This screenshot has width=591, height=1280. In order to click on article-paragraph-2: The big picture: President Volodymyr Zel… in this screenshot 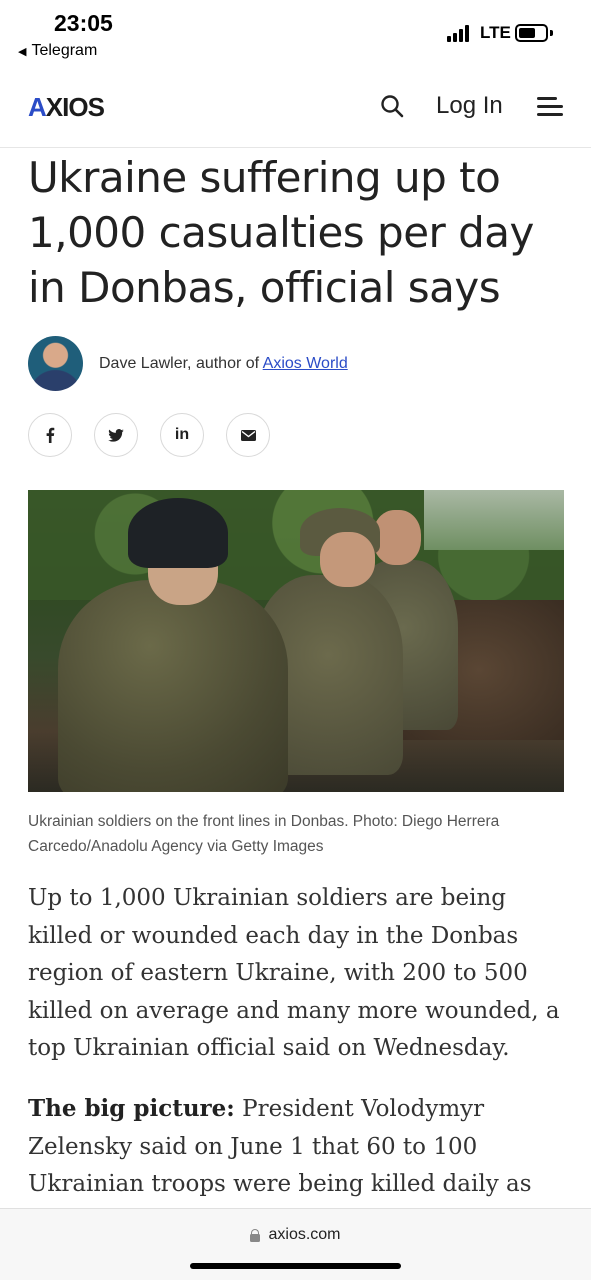, I will do `click(298, 1147)`.